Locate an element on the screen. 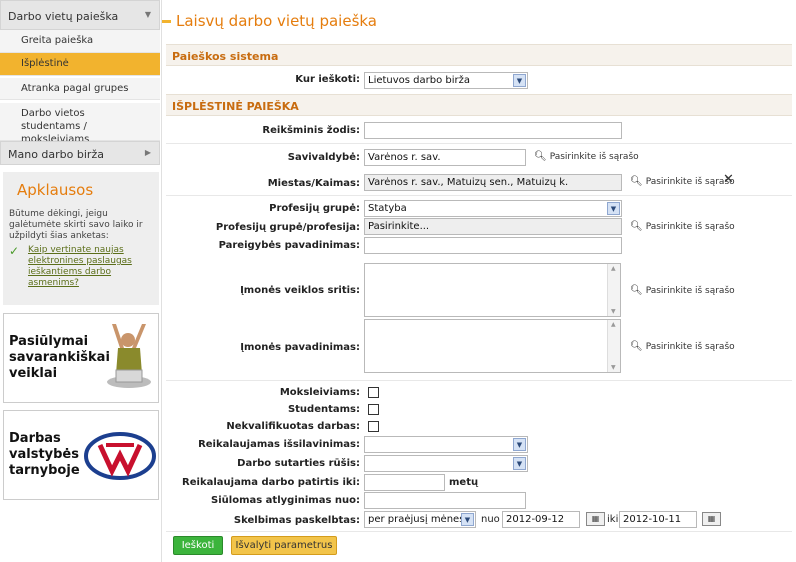 Image resolution: width=796 pixels, height=562 pixels. to-date-input: 2012-10-11 is located at coordinates (658, 519).